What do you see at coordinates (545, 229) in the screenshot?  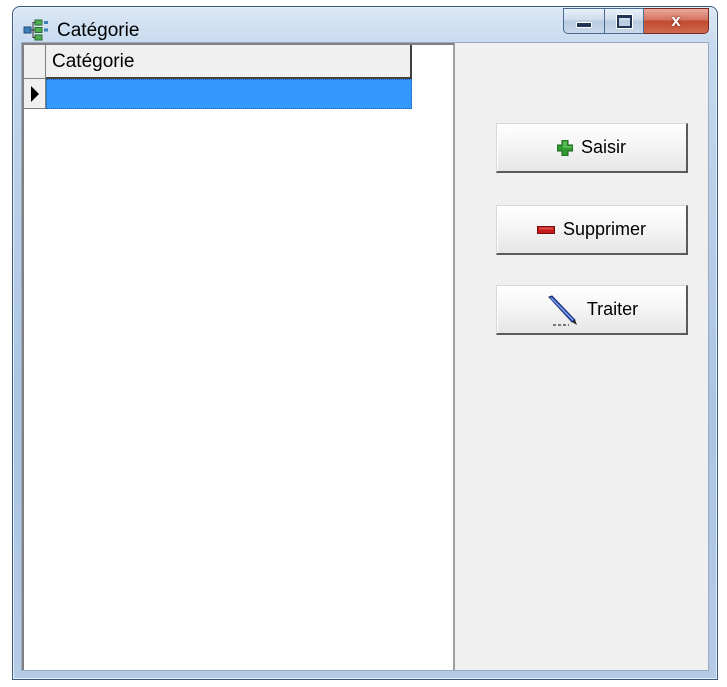 I see `red-minus-icon` at bounding box center [545, 229].